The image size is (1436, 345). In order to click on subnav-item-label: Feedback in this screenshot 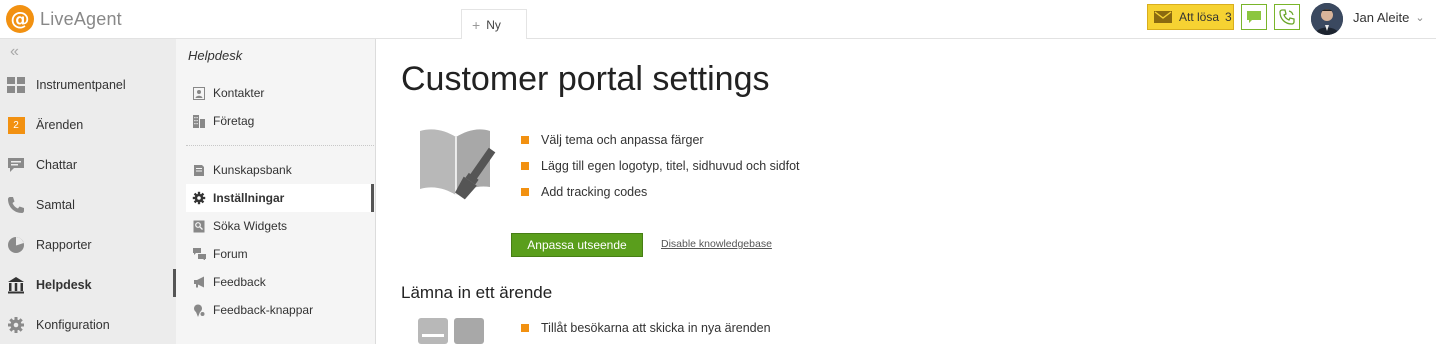, I will do `click(239, 282)`.